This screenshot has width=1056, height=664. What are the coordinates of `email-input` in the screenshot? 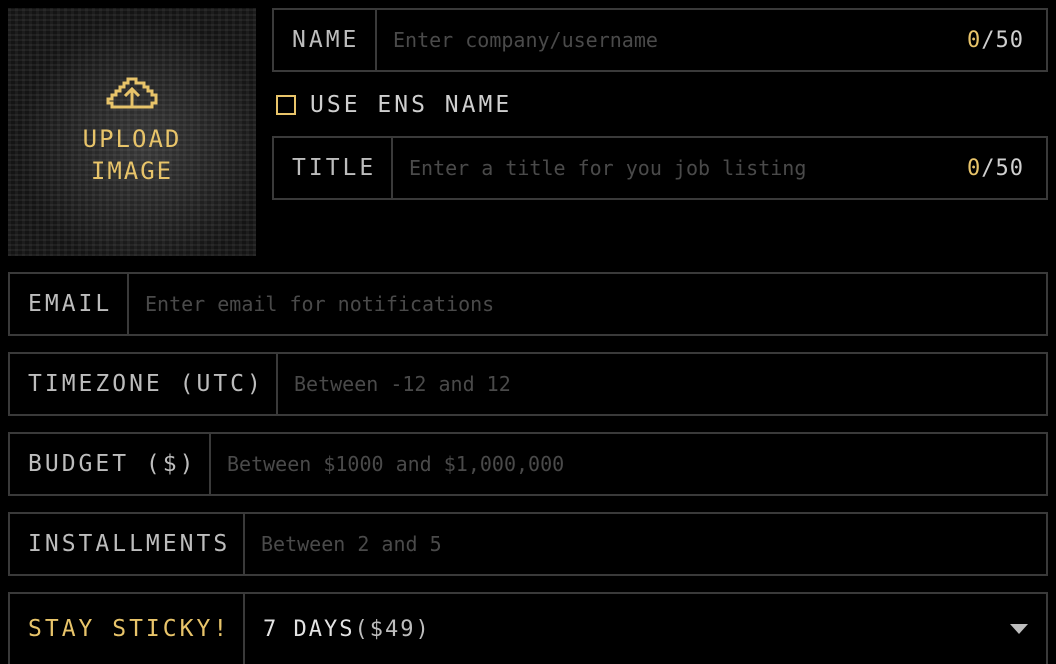 It's located at (587, 304).